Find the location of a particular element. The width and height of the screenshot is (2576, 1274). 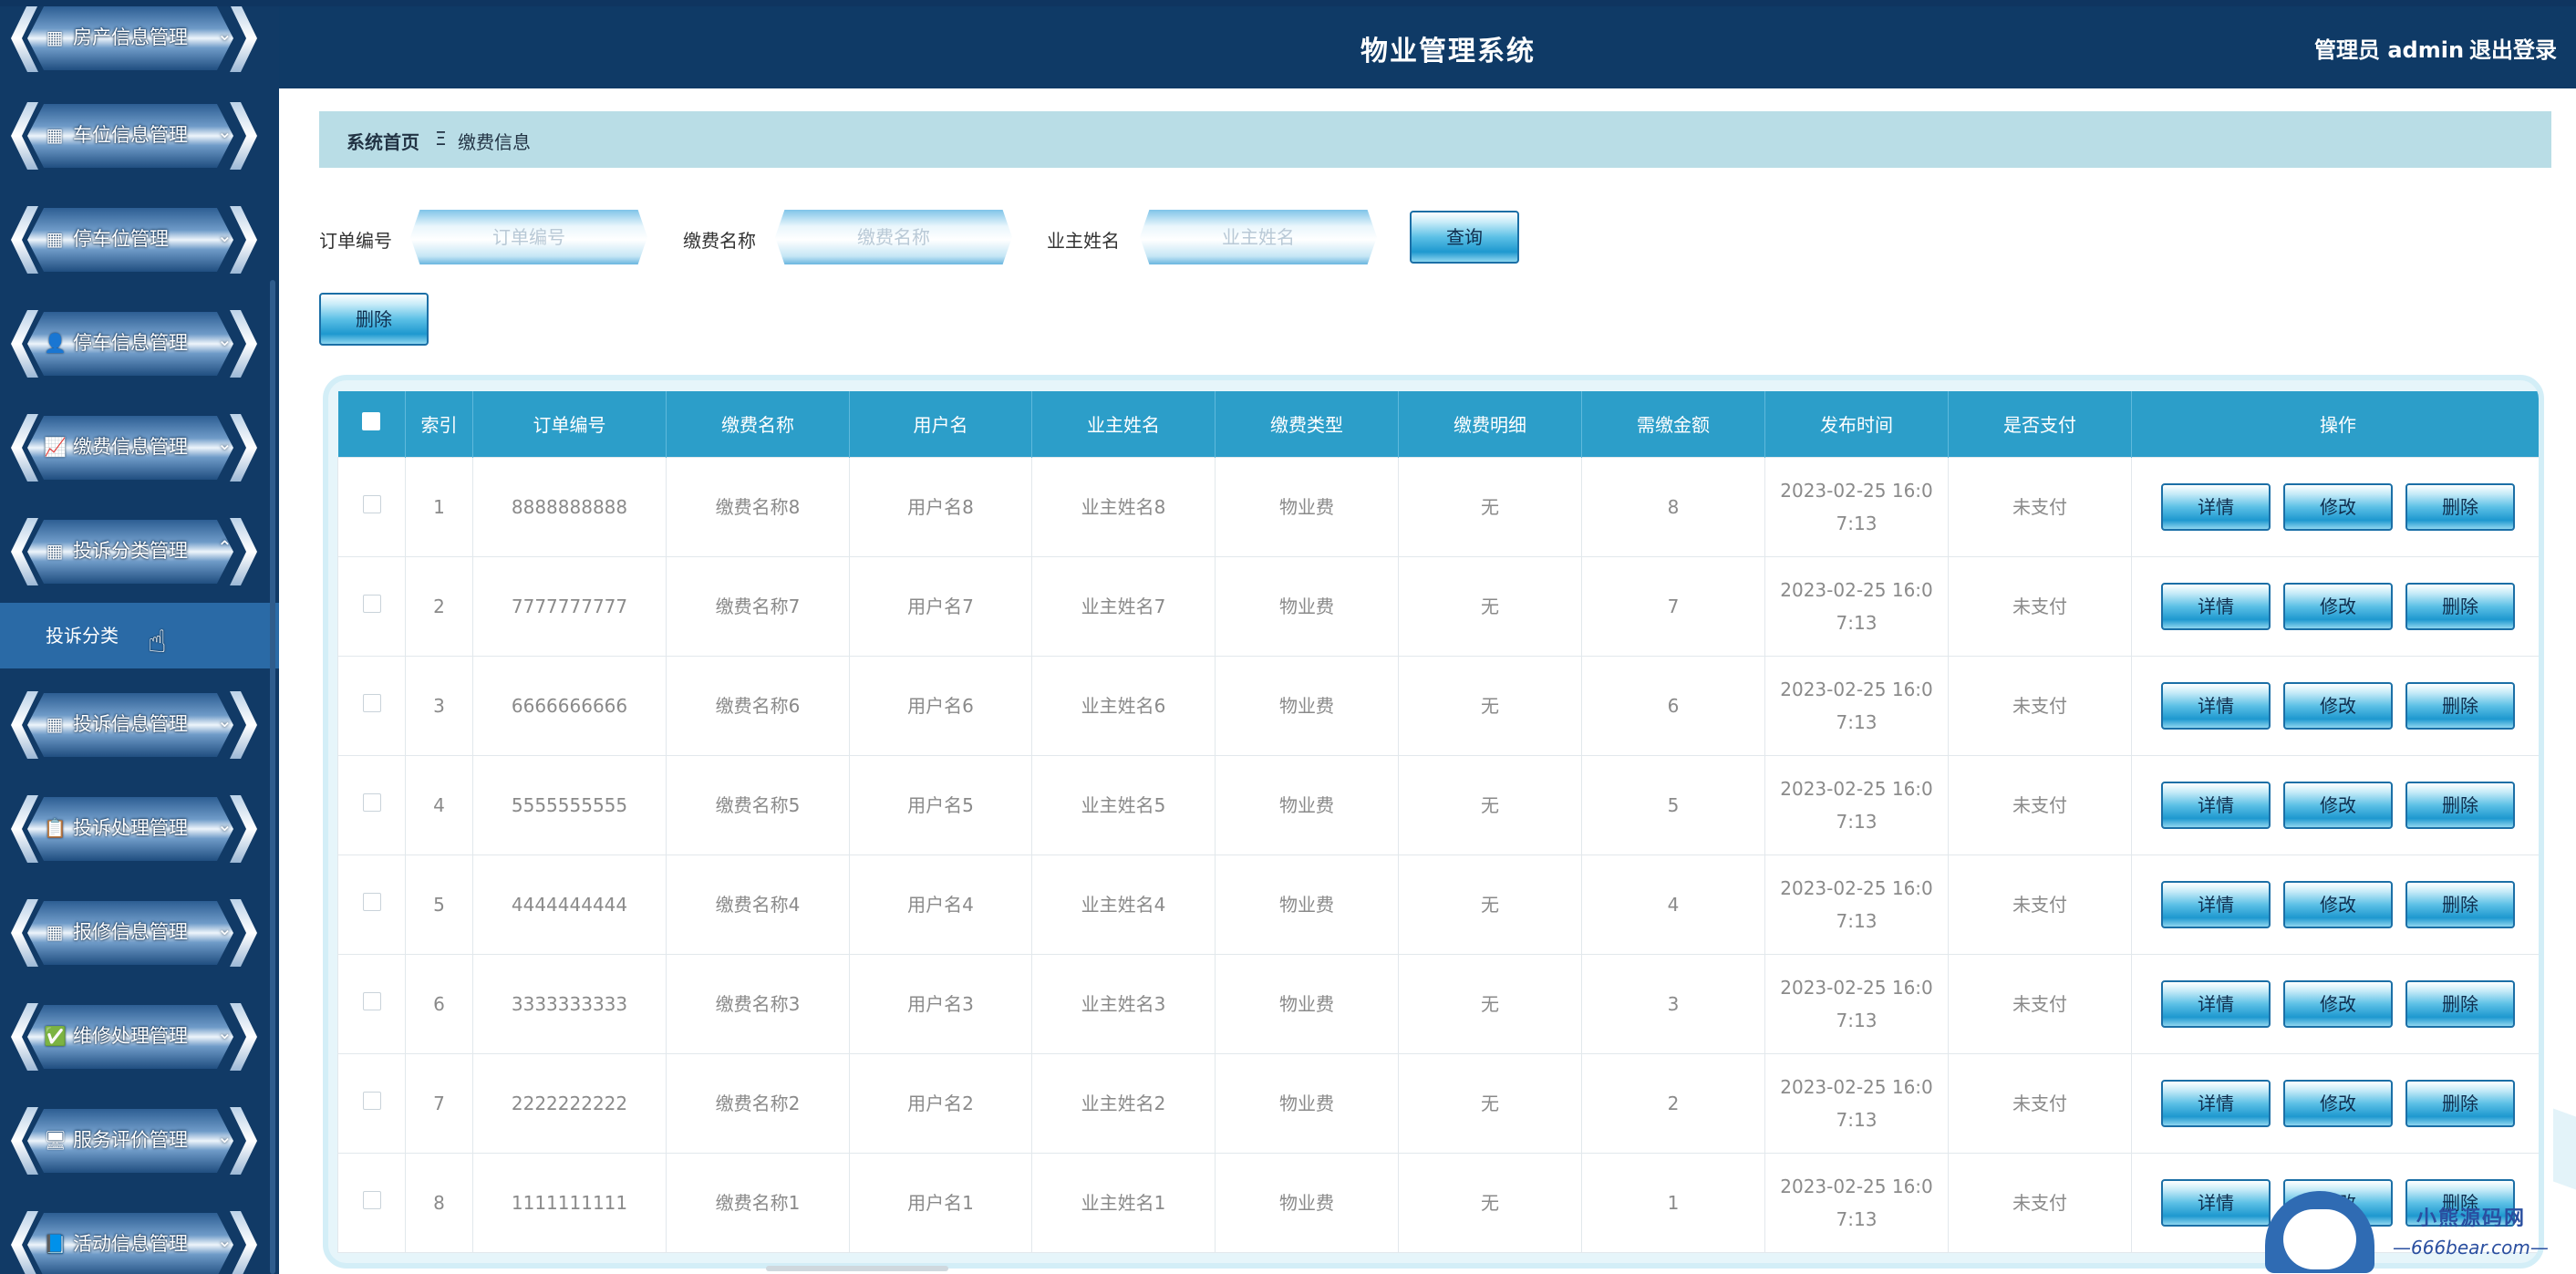

select-all-checkbox is located at coordinates (371, 421).